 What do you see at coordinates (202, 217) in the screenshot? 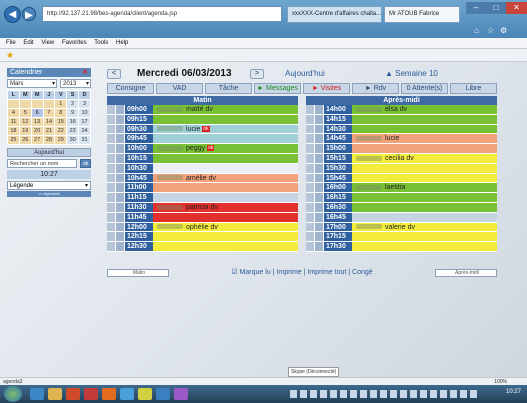
I see `time-slot-row: 11h45` at bounding box center [202, 217].